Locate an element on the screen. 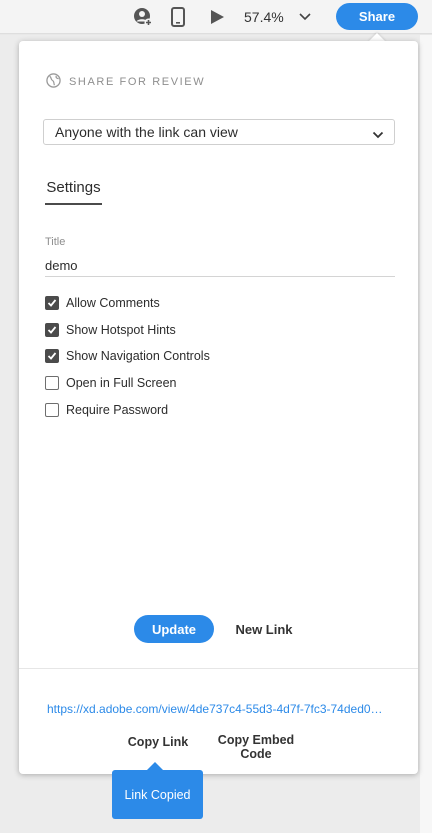 The height and width of the screenshot is (833, 432). tab-settings: Settings is located at coordinates (73, 192).